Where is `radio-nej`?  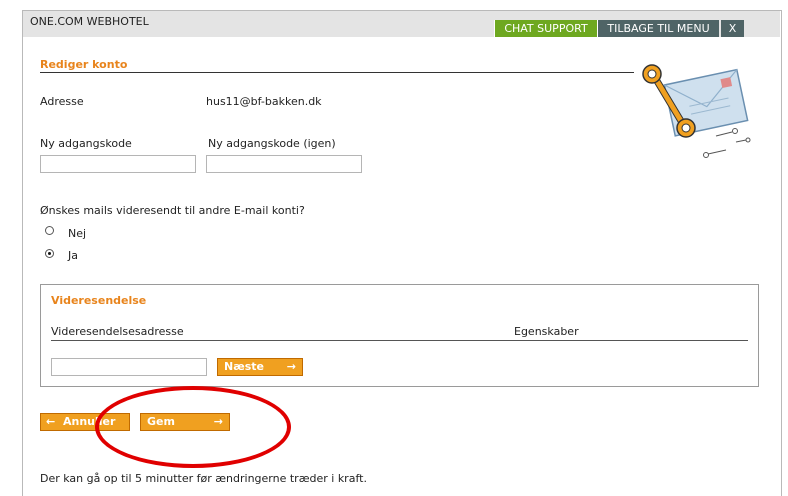 radio-nej is located at coordinates (49, 230).